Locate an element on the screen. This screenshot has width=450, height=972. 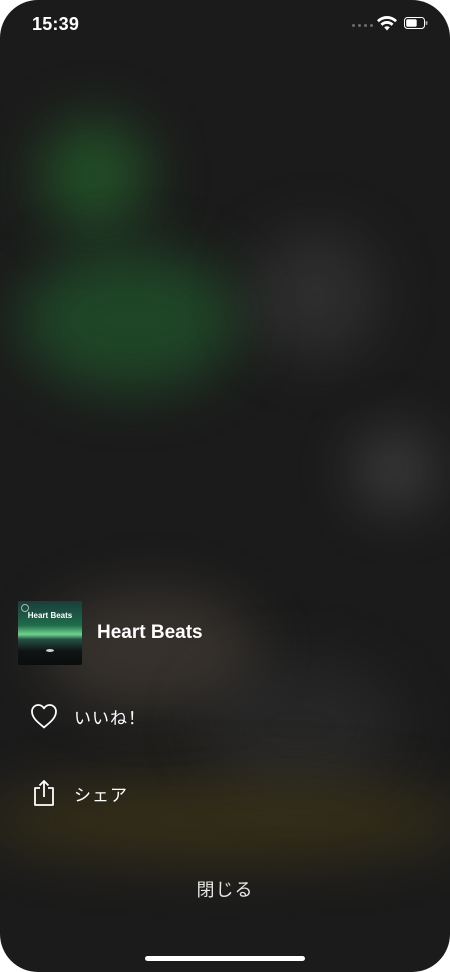
artwork-title: Heart Beats is located at coordinates (50, 615).